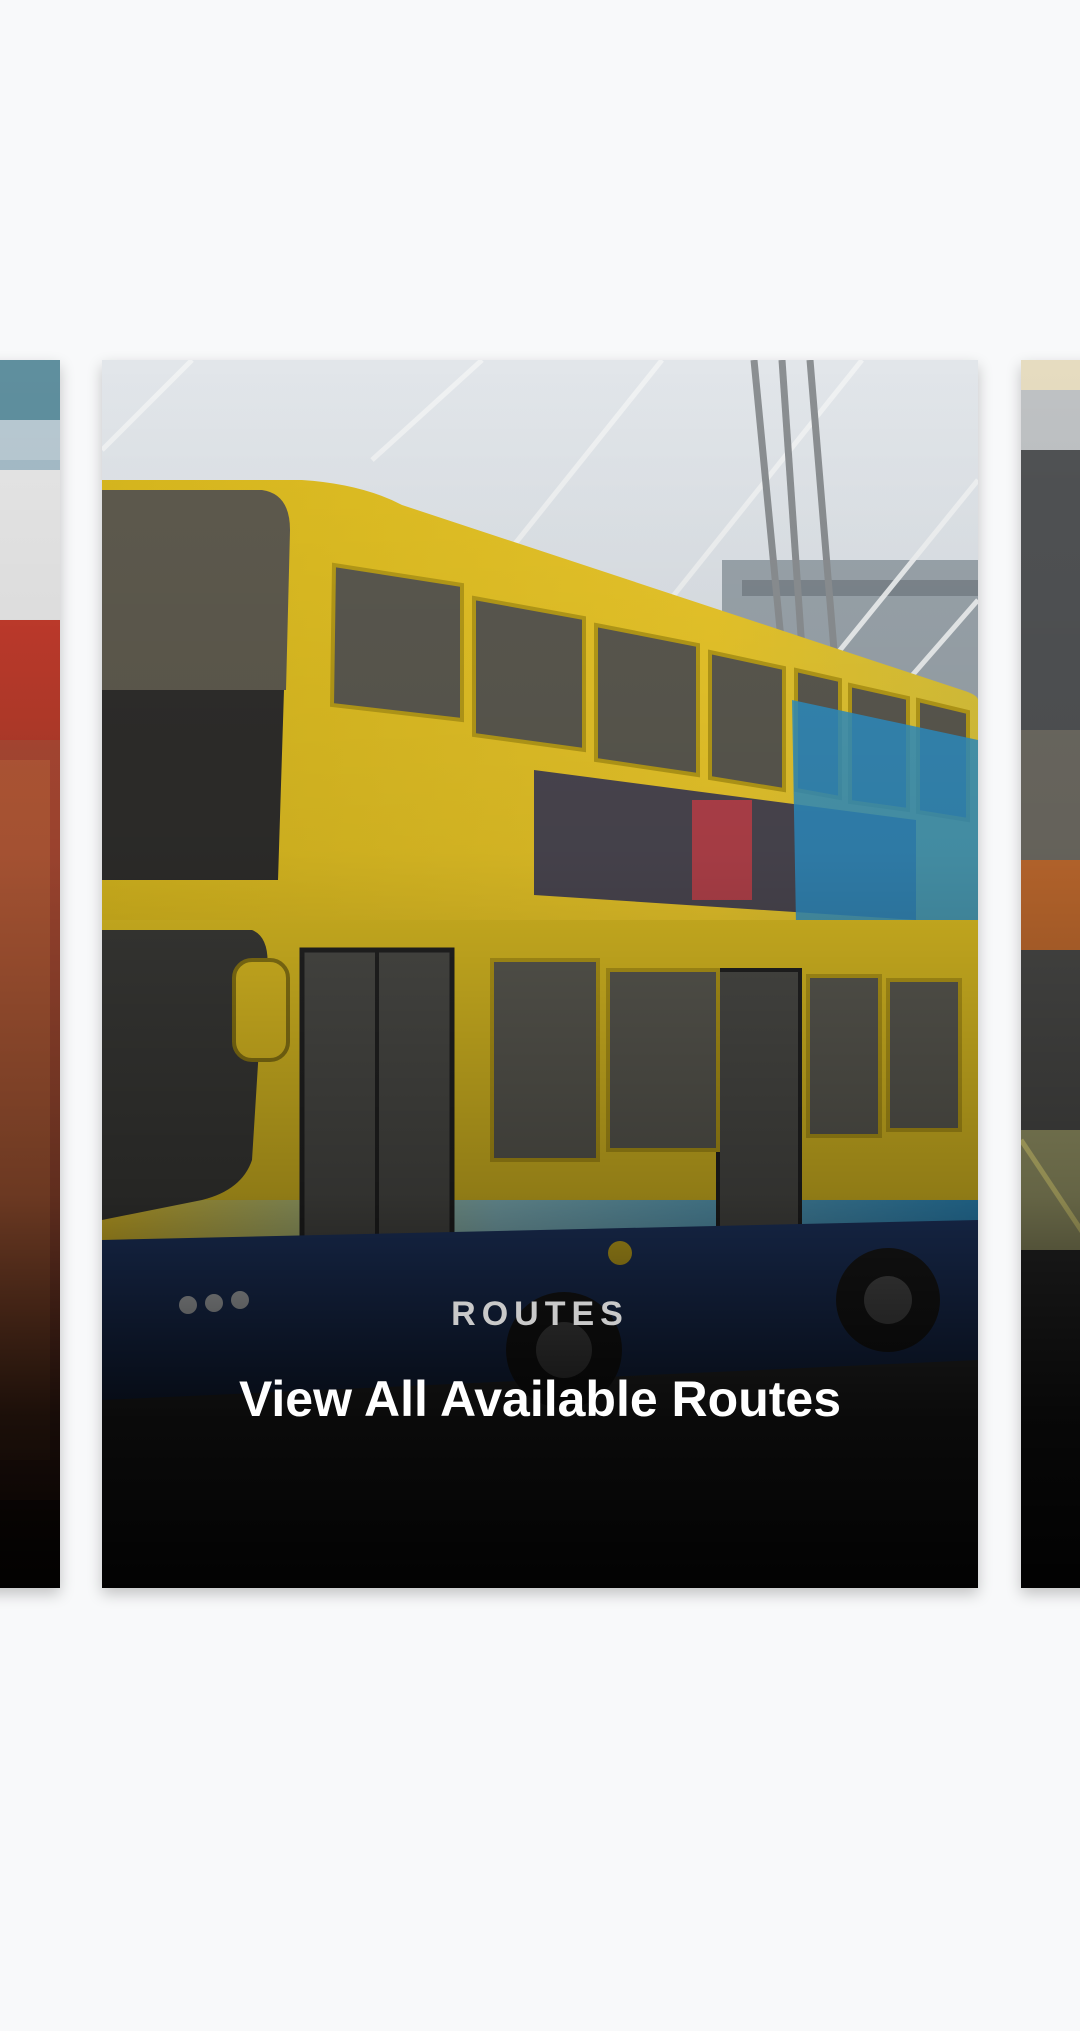 This screenshot has width=1080, height=2031. Describe the element at coordinates (540, 1361) in the screenshot. I see `card-caption: ROUTES View All Available Routes` at that location.